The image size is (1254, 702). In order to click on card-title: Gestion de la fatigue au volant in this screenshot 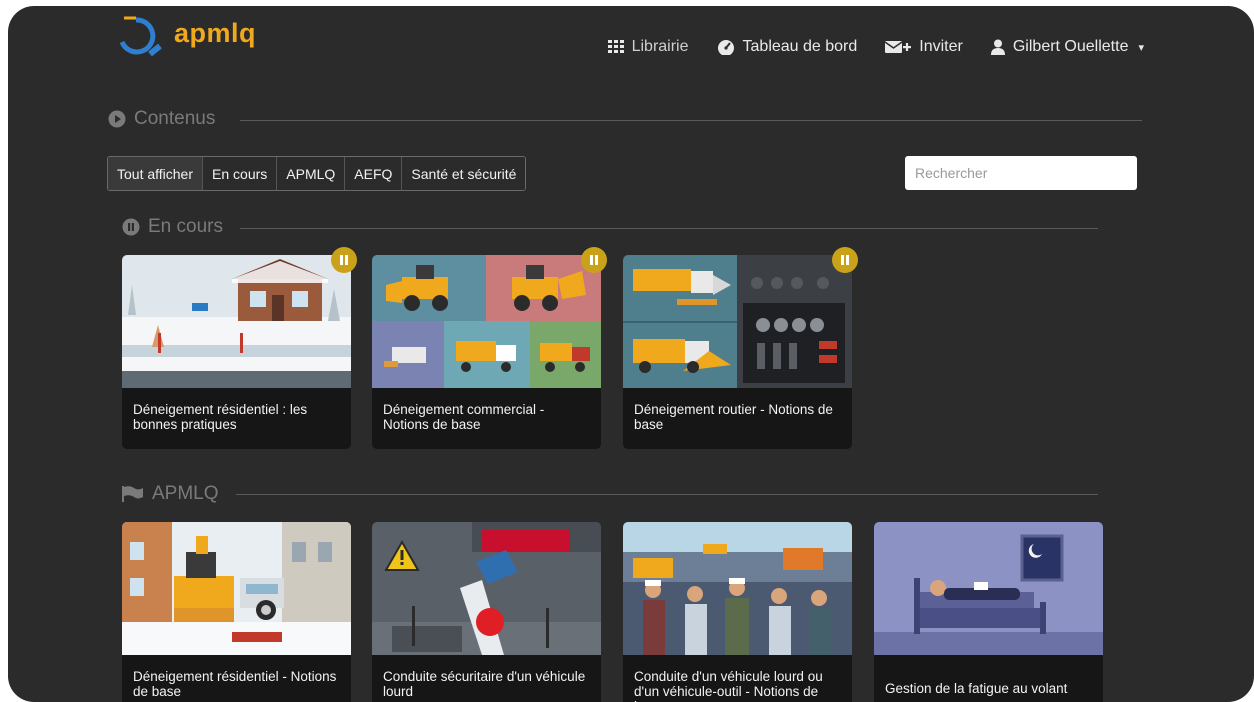, I will do `click(976, 688)`.